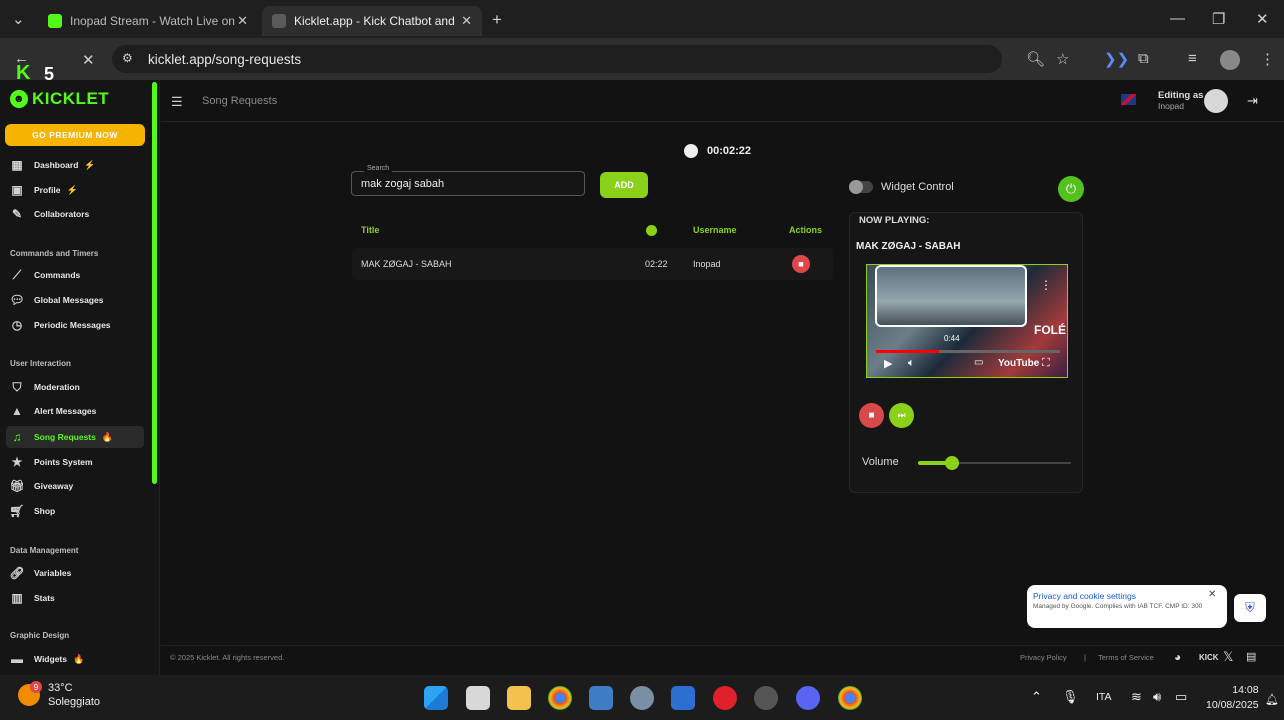 The height and width of the screenshot is (720, 1284). Describe the element at coordinates (75, 486) in the screenshot. I see `sidebar-item-giveaway: 🎁︎ Giveaway` at that location.